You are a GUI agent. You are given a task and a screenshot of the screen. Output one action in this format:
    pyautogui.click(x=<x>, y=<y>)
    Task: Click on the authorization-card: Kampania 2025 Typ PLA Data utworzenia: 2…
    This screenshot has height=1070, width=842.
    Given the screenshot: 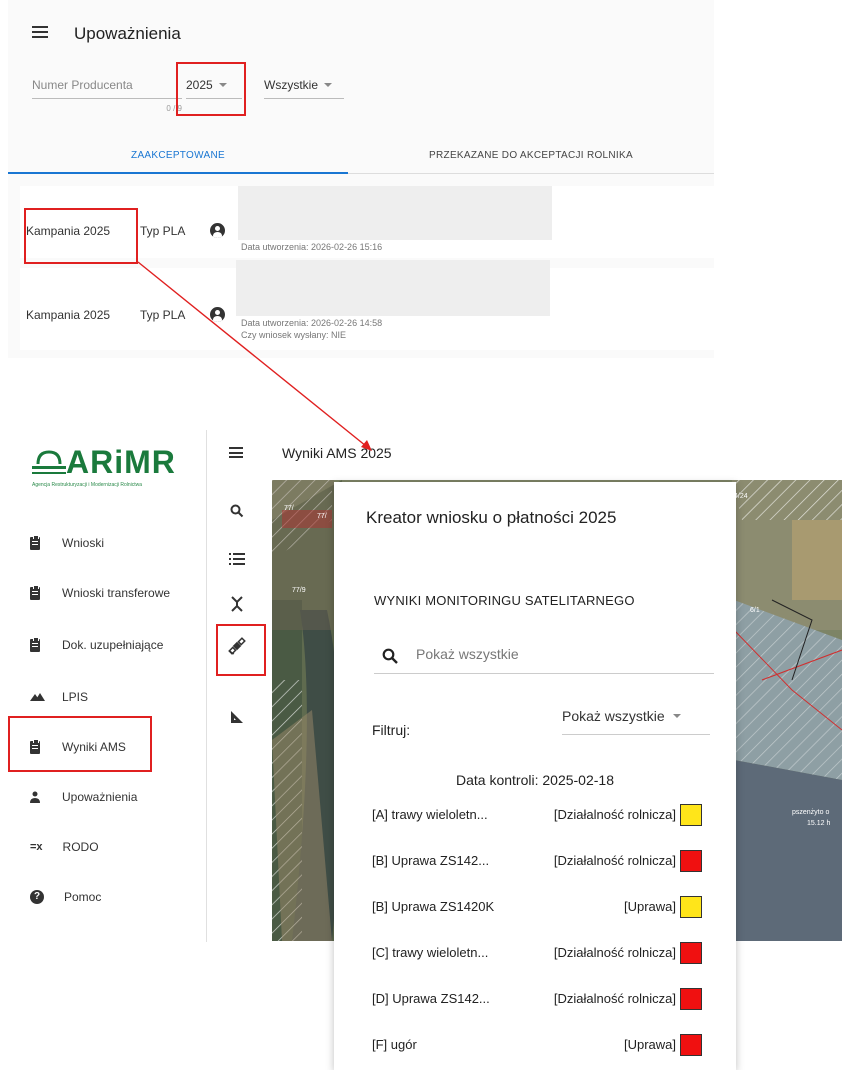 What is the action you would take?
    pyautogui.click(x=367, y=305)
    